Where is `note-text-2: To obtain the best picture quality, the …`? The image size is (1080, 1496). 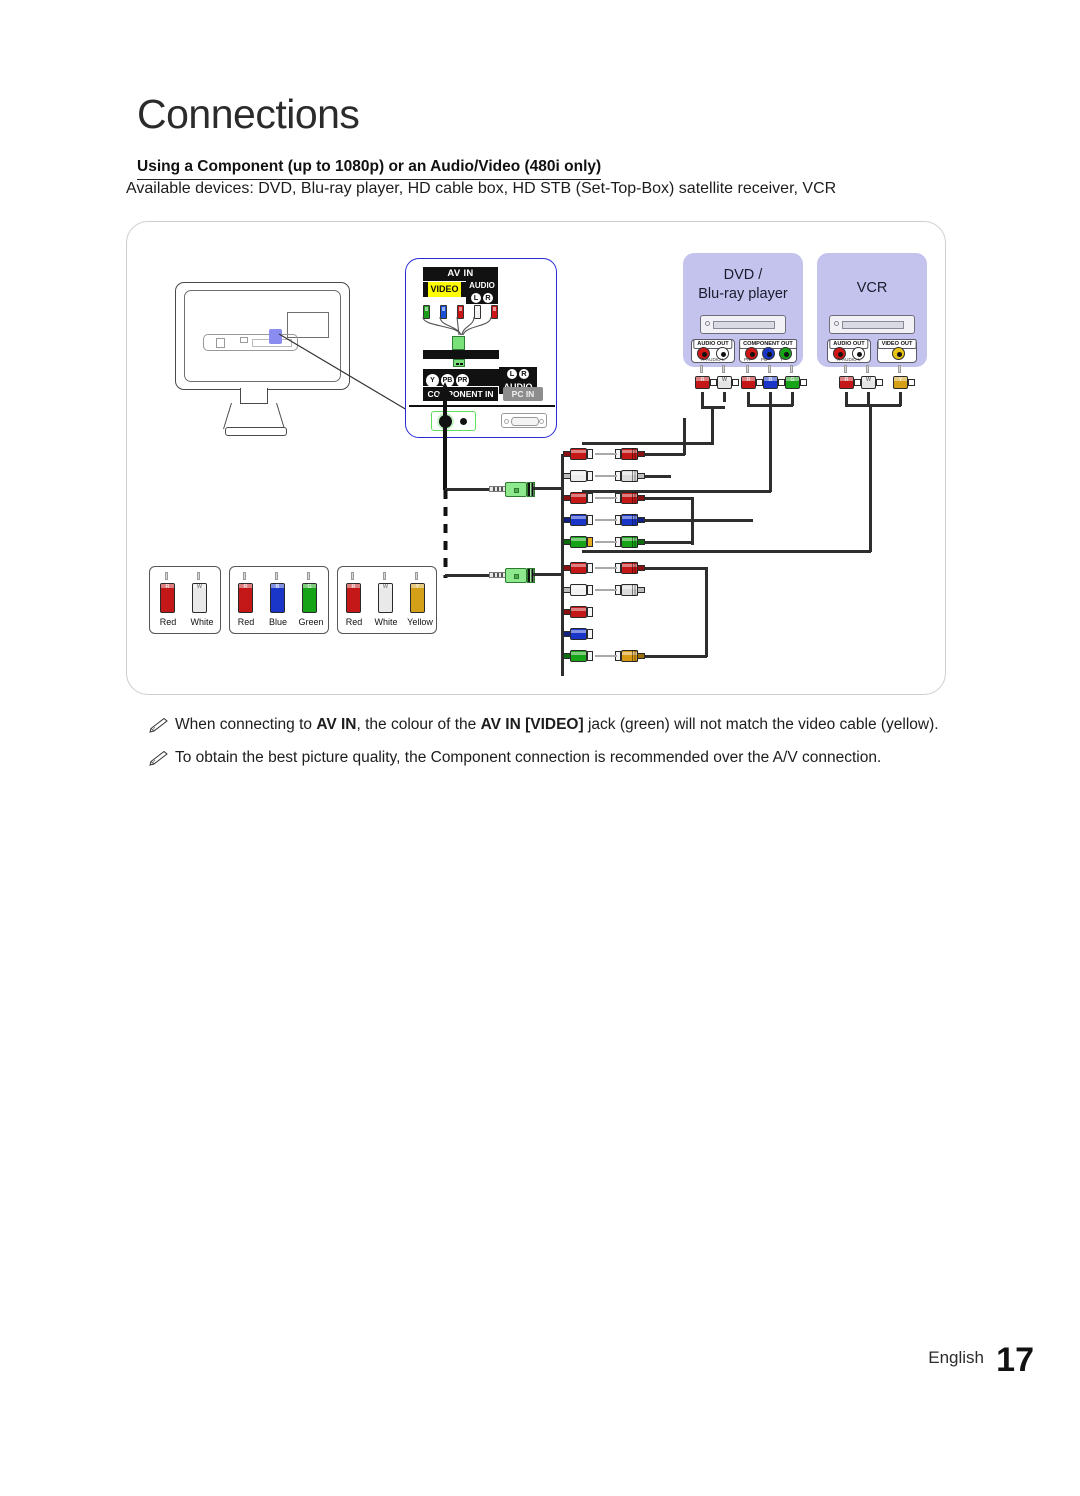 note-text-2: To obtain the best picture quality, the … is located at coordinates (528, 758).